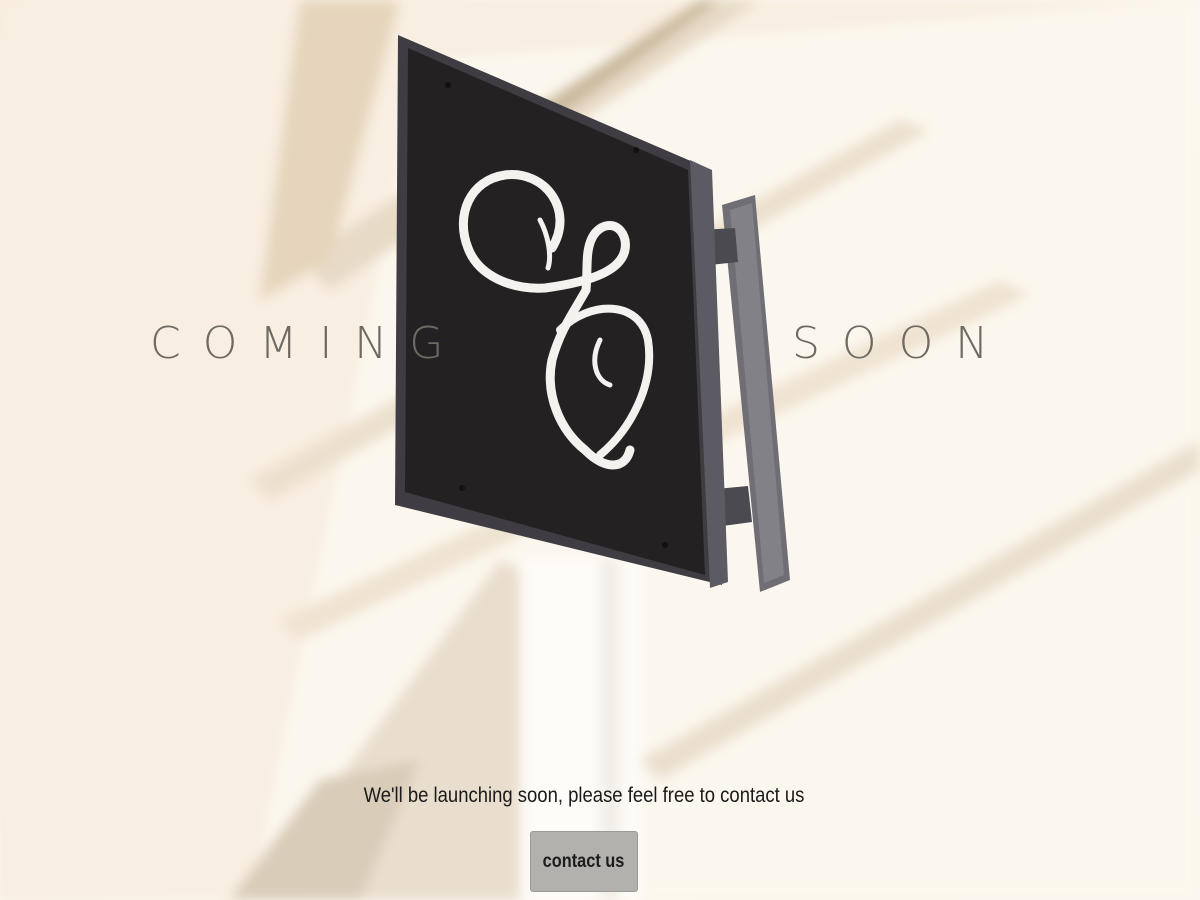 The width and height of the screenshot is (1200, 900). What do you see at coordinates (308, 343) in the screenshot?
I see `headline-coming: COMING` at bounding box center [308, 343].